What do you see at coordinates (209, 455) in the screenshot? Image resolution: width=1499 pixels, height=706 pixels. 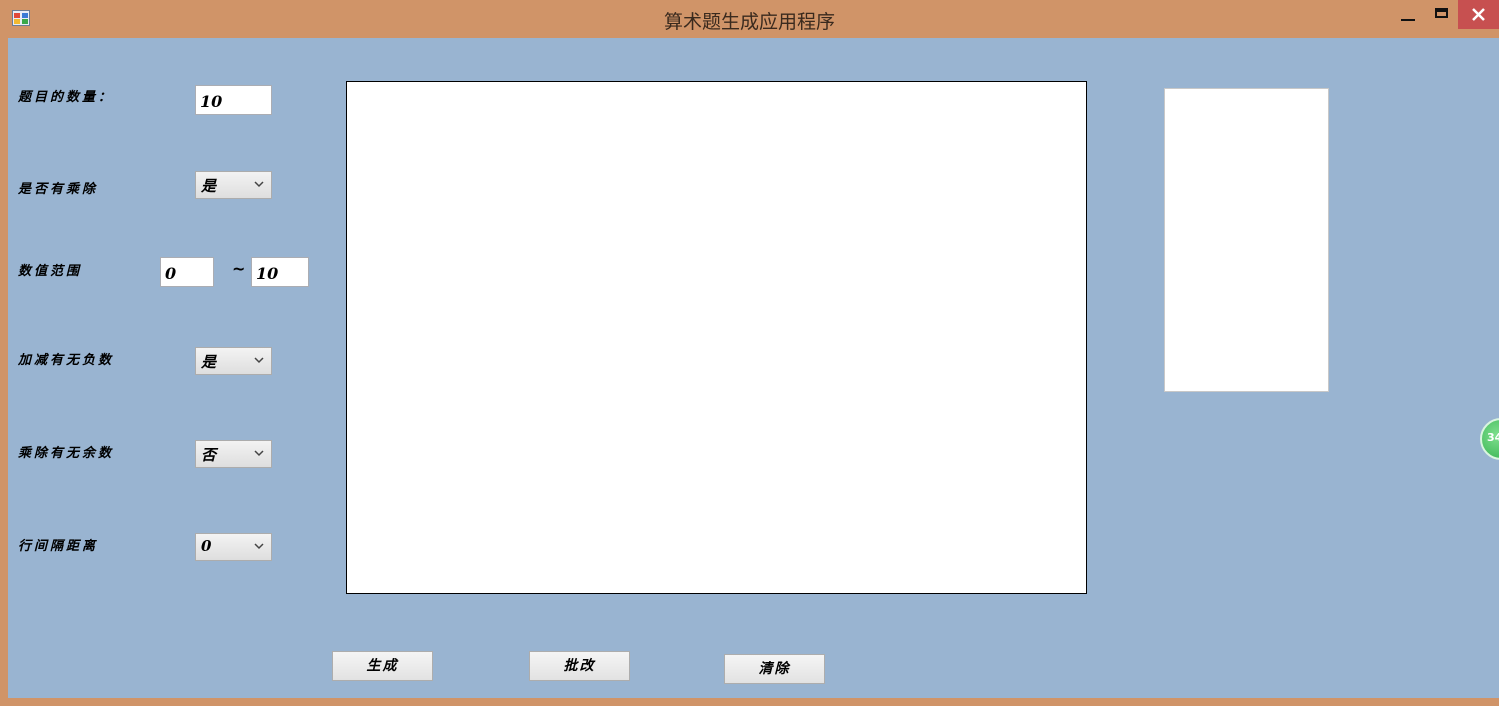 I see `remainder-select-value: 否` at bounding box center [209, 455].